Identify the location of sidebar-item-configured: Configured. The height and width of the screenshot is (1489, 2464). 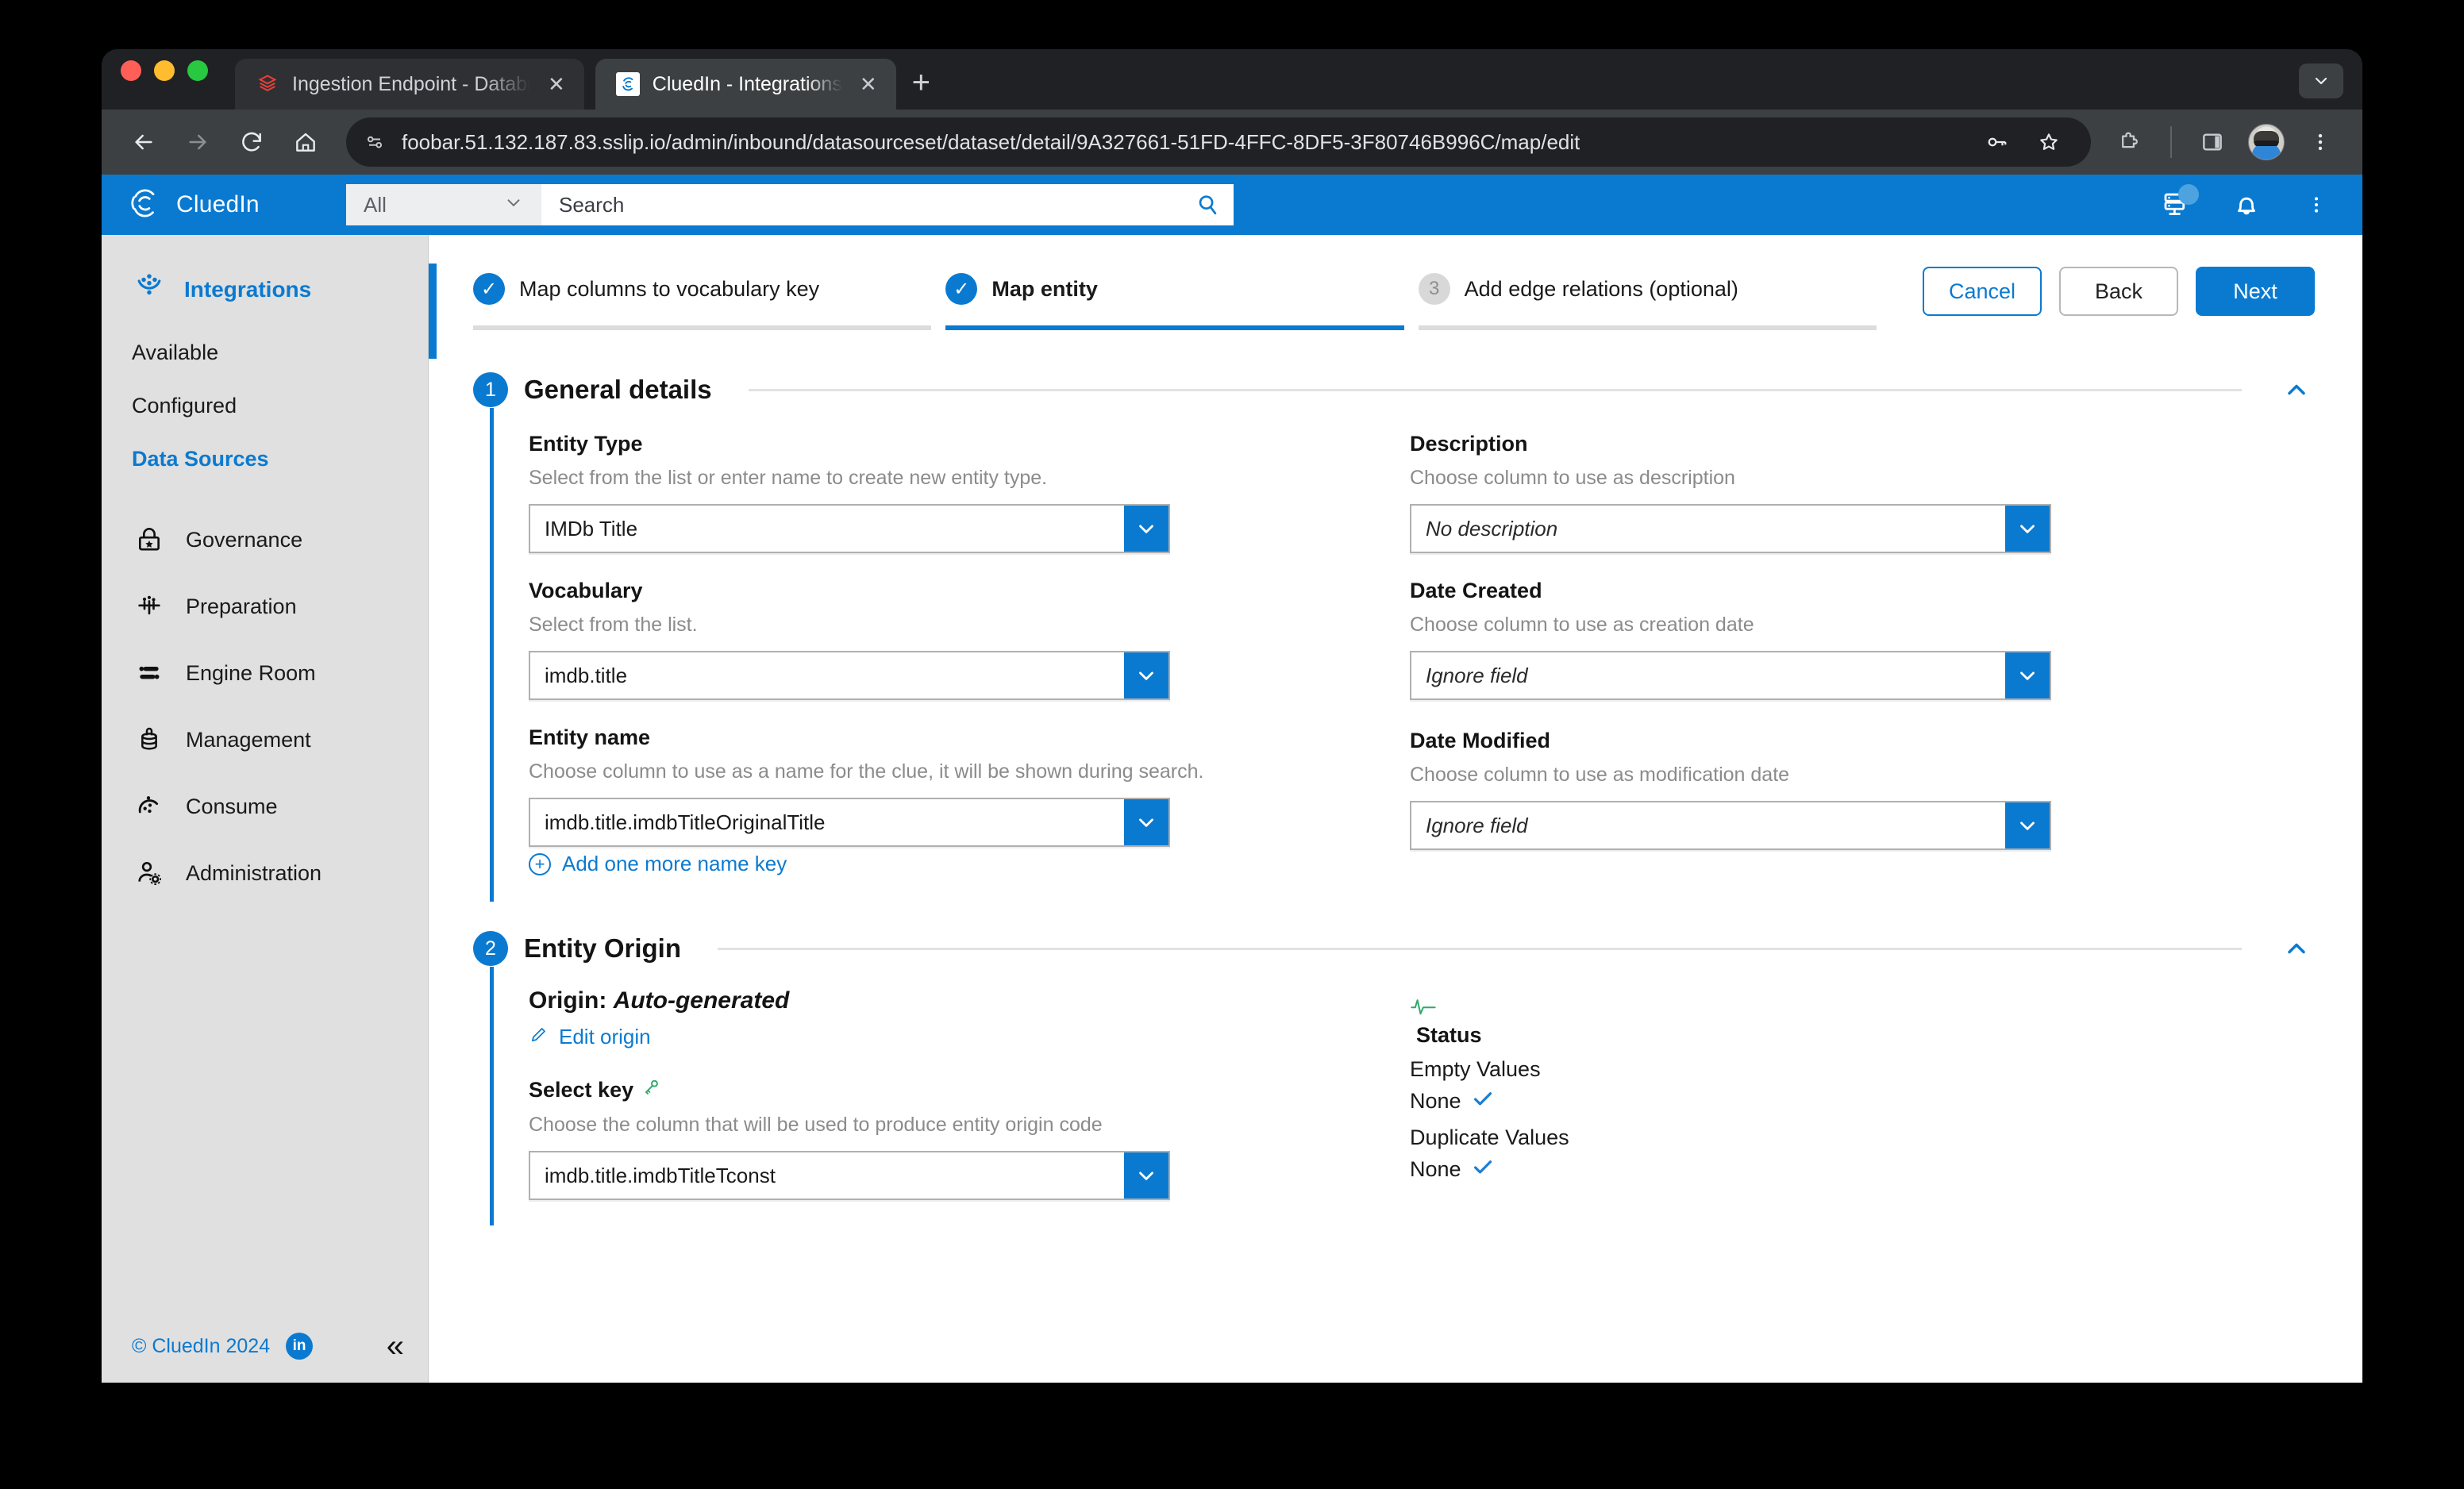
(265, 406).